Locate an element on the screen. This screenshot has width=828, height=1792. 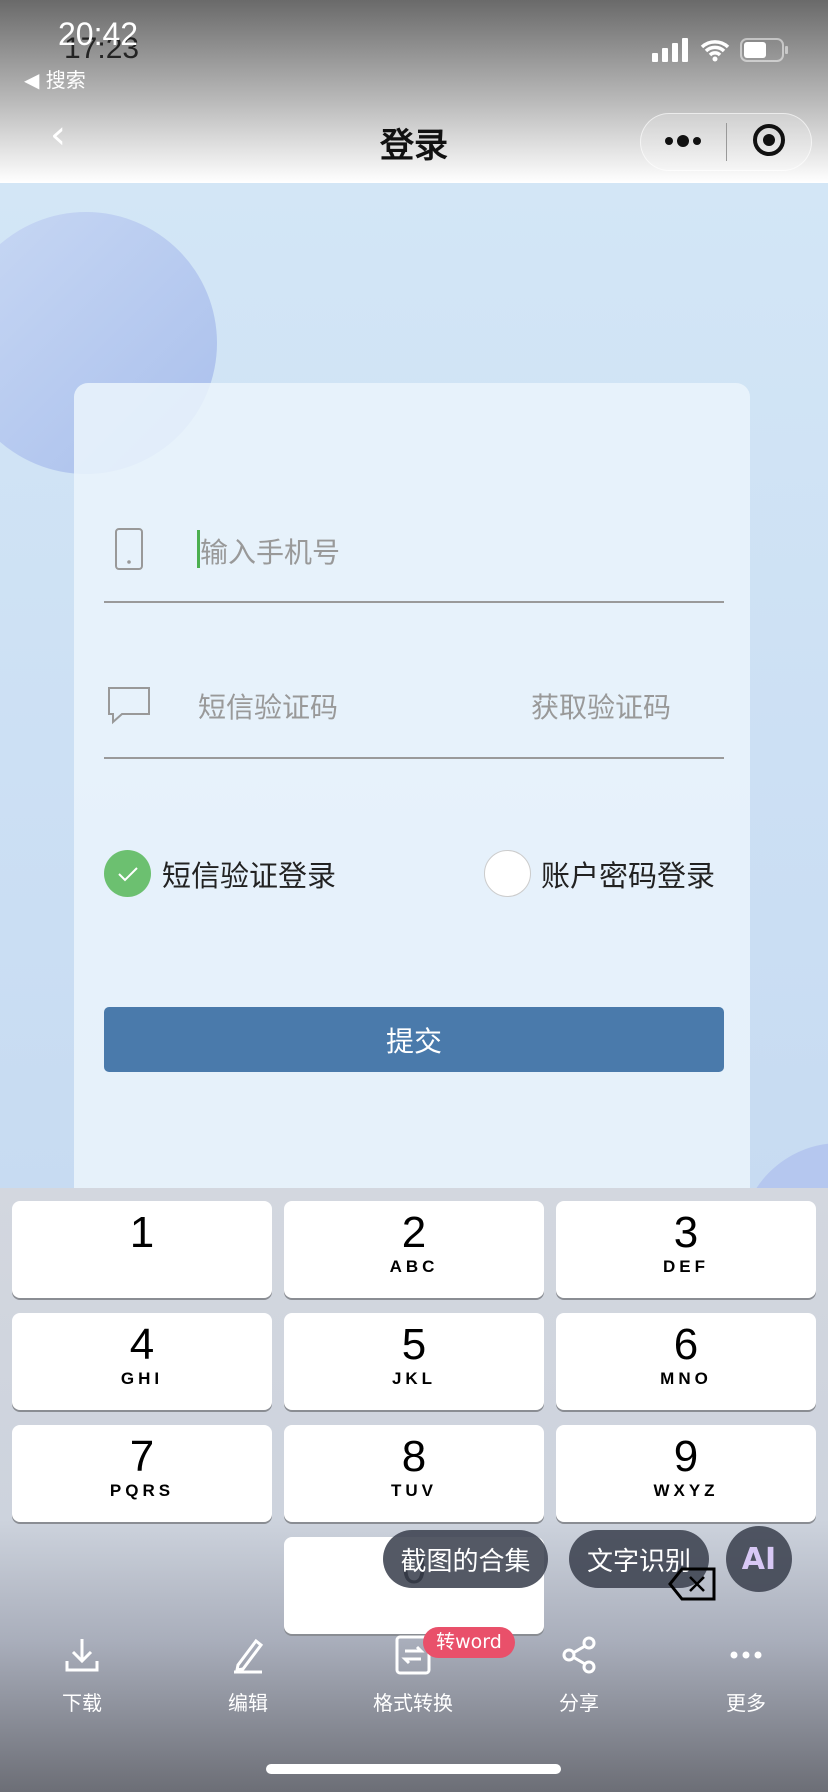
key-letters: TUV is located at coordinates (414, 1490).